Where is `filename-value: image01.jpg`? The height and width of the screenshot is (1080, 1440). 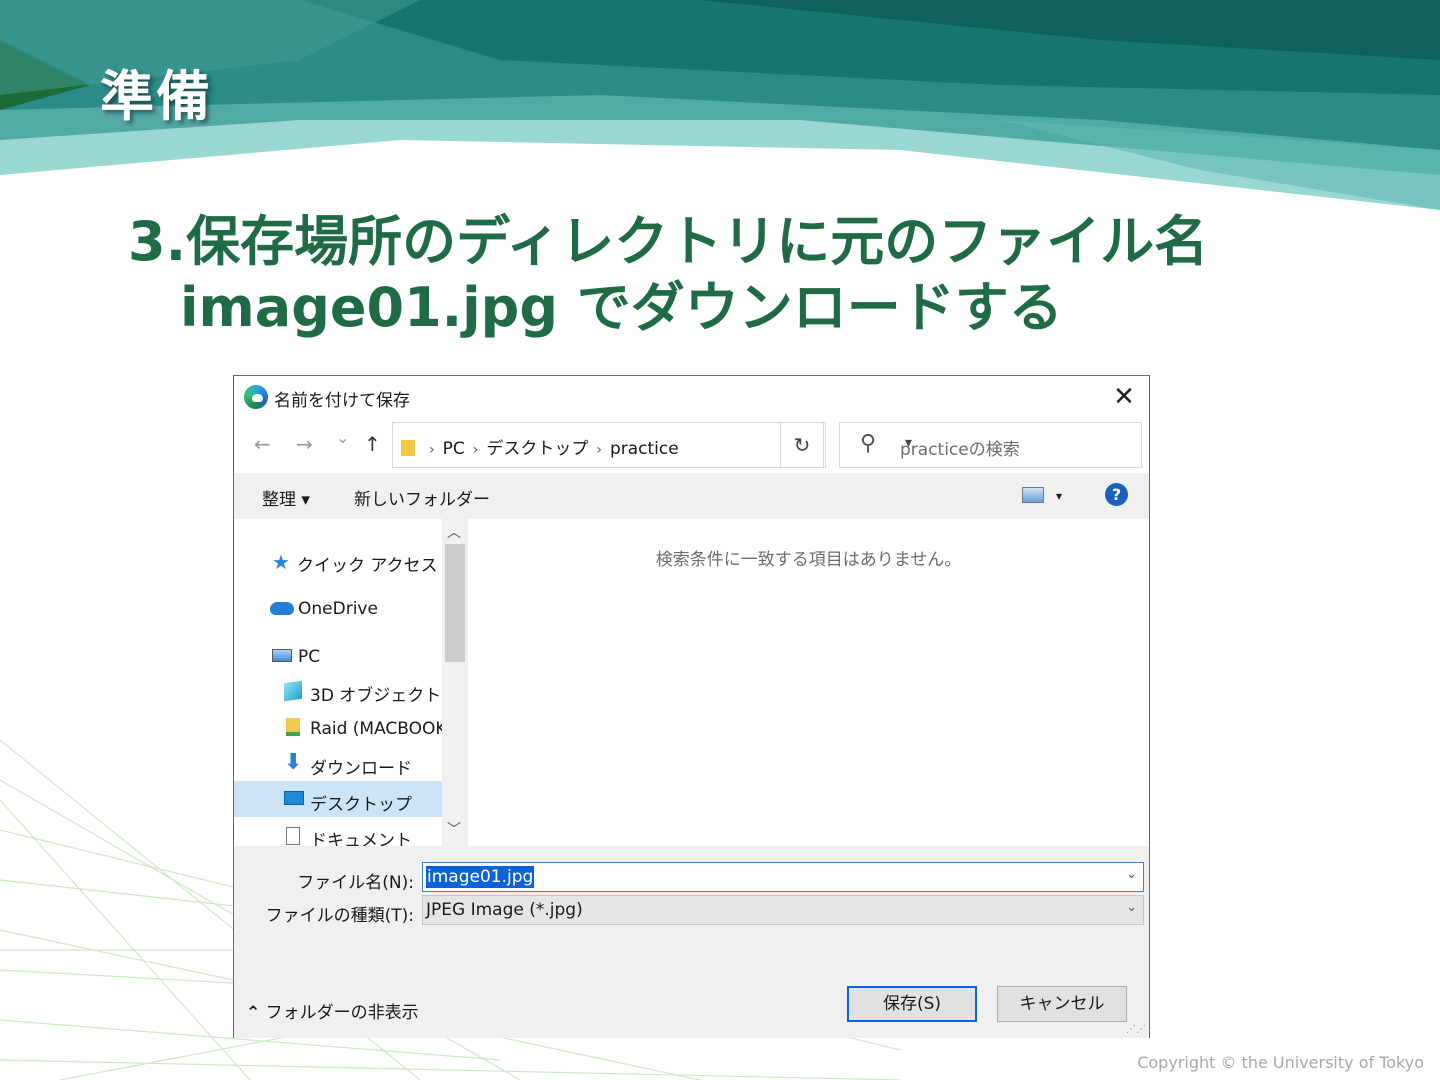
filename-value: image01.jpg is located at coordinates (480, 877).